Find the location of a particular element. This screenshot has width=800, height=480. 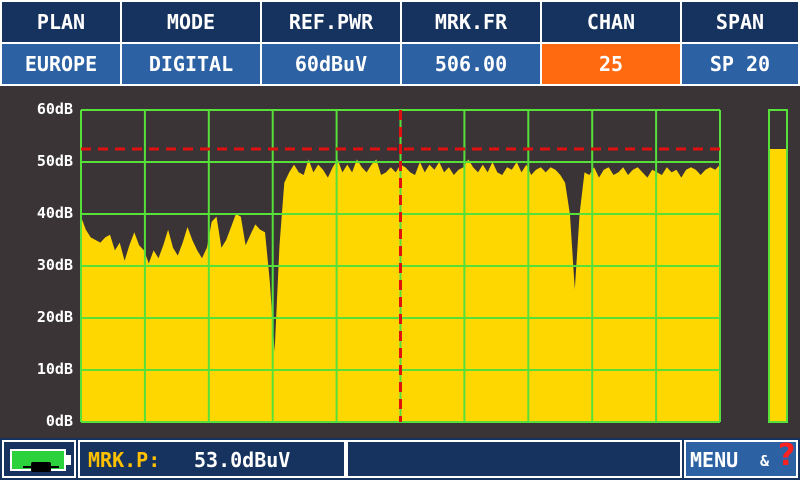

span-header: SPAN is located at coordinates (740, 22).